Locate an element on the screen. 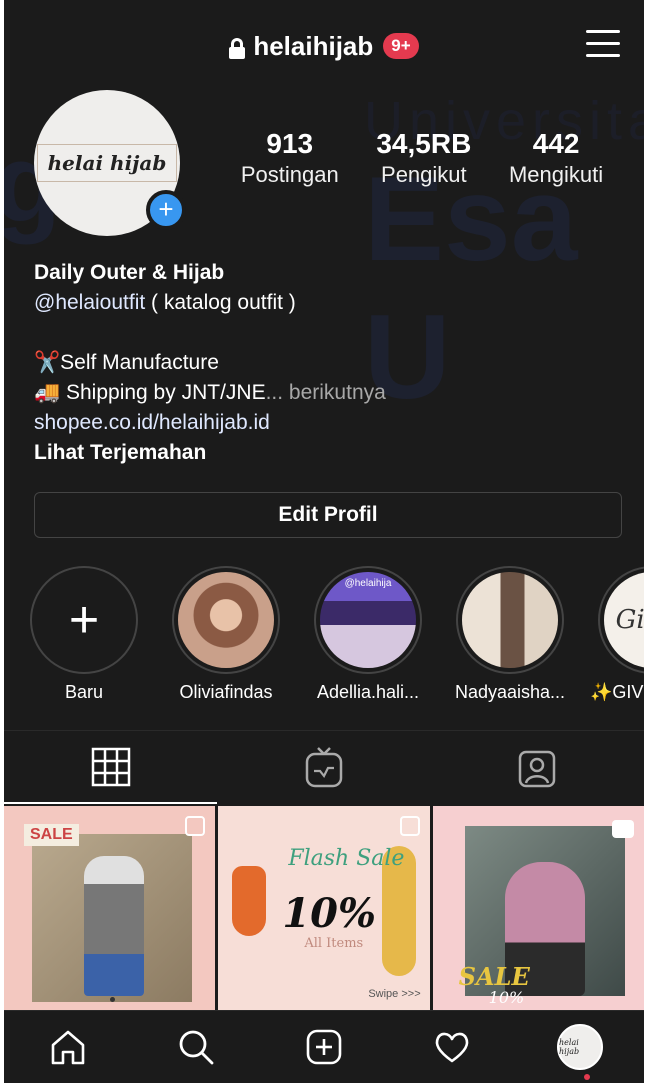 The height and width of the screenshot is (1083, 648). add-story-plus-icon: + is located at coordinates (166, 210).